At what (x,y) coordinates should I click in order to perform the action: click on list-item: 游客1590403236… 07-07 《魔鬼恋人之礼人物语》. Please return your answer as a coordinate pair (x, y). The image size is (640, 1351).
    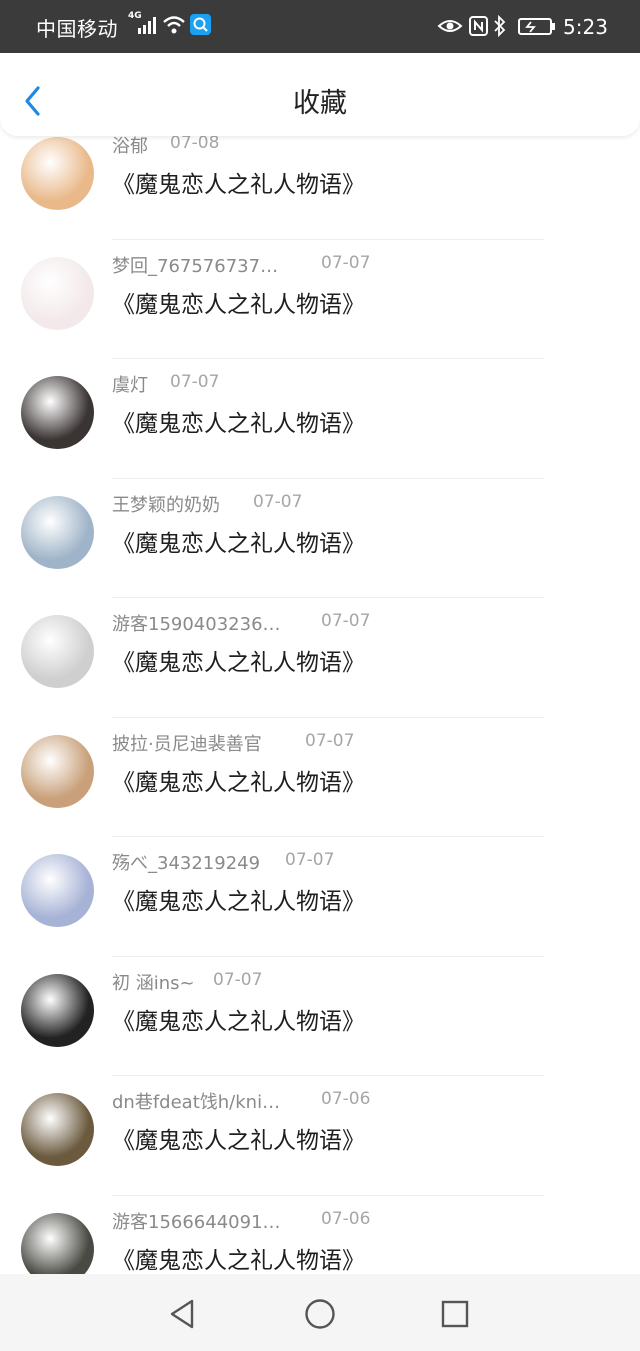
    Looking at the image, I should click on (320, 658).